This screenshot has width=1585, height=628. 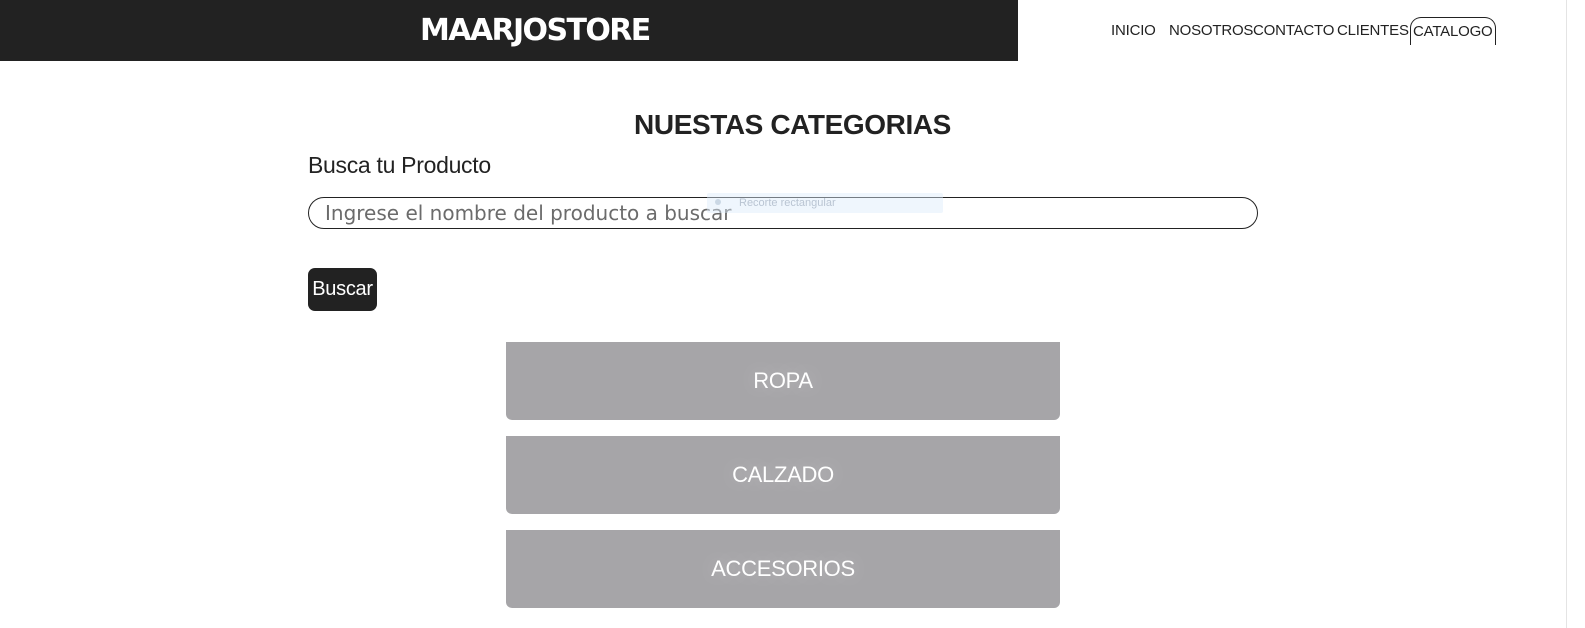 I want to click on nav-link-inicio: INICIO, so click(x=1133, y=31).